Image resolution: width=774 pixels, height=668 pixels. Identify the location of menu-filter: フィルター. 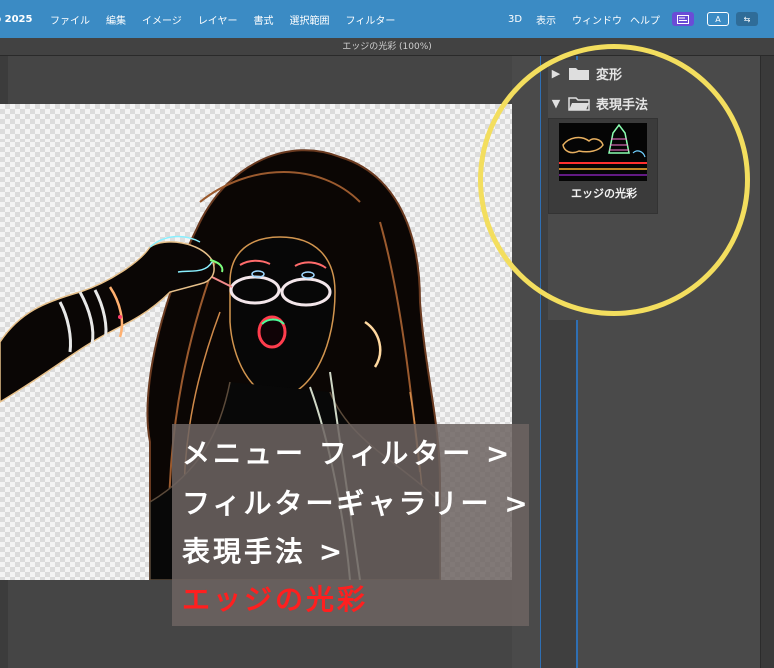
(371, 19).